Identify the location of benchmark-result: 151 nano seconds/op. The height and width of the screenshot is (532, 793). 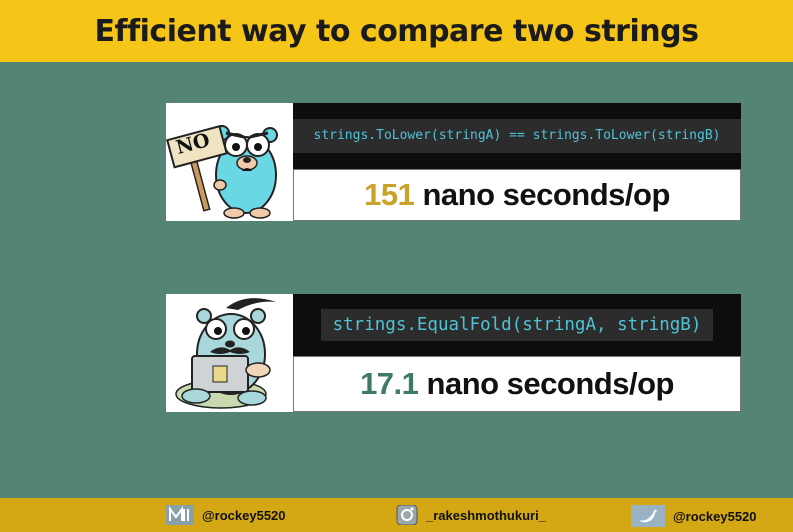
(517, 195).